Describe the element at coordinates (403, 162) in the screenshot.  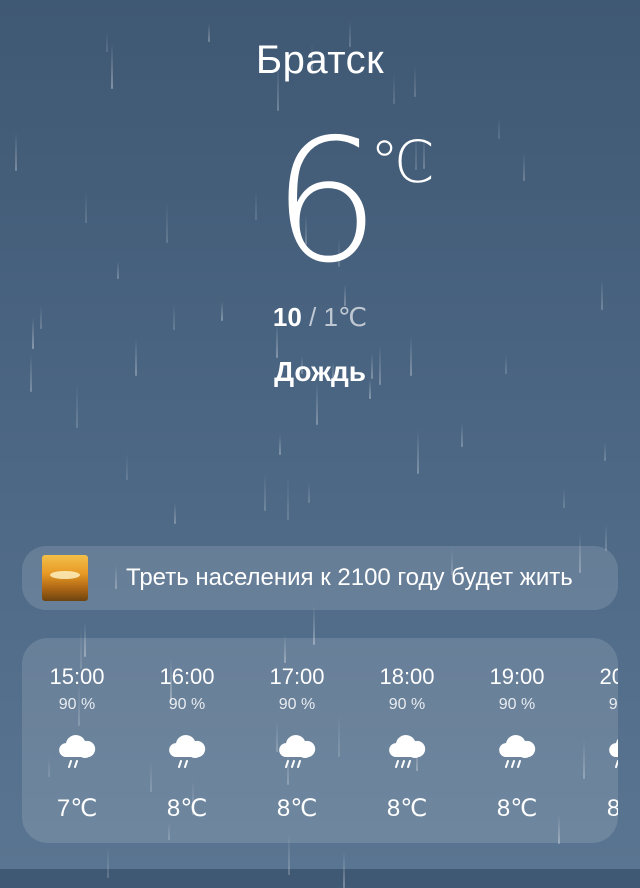
I see `temperature-unit: ℃` at that location.